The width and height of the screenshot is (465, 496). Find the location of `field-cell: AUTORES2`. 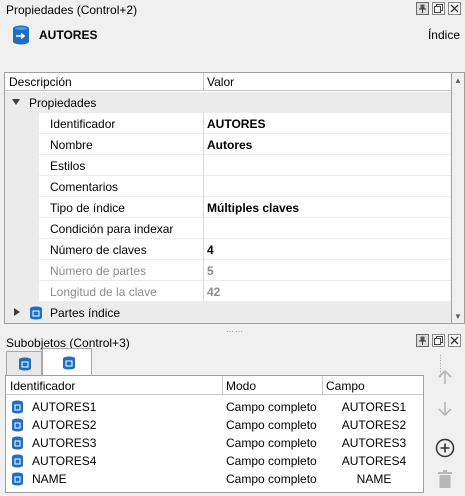

field-cell: AUTORES2 is located at coordinates (374, 425).